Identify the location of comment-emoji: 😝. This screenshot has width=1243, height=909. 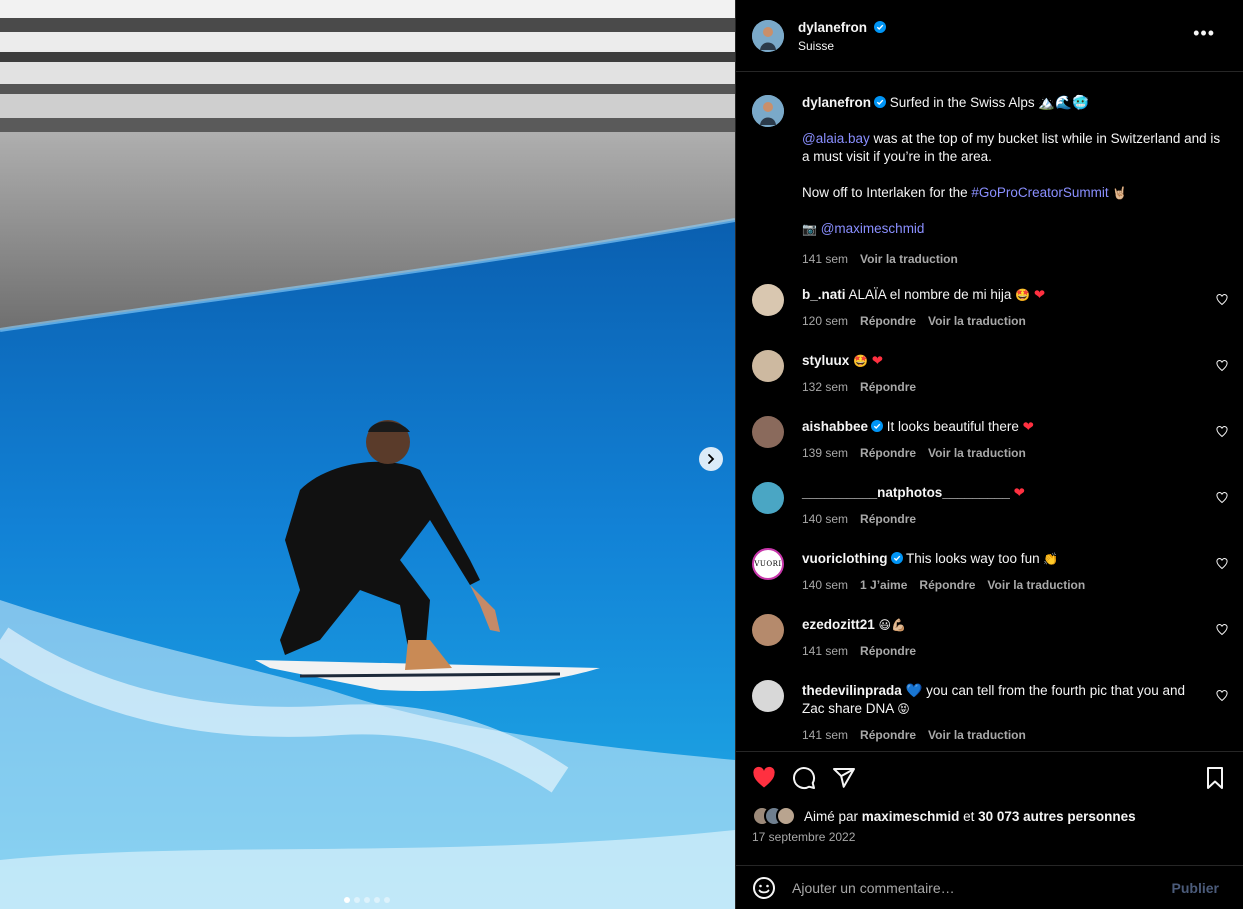
(903, 709).